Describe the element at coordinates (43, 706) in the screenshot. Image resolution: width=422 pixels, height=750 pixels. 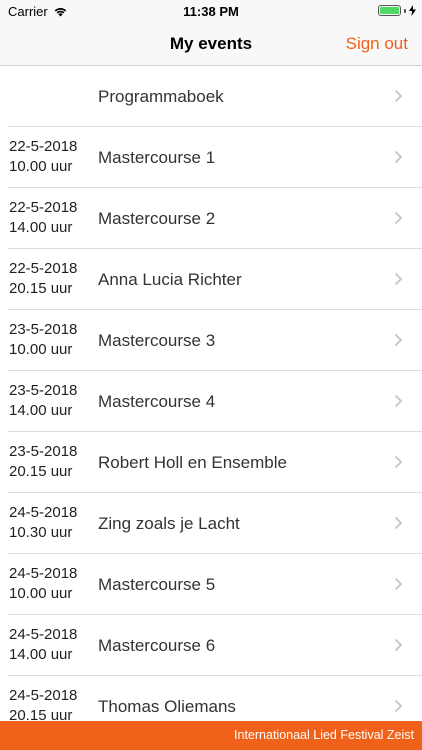
I see `event-datetime: 24-5-2018 20.15 uur` at that location.